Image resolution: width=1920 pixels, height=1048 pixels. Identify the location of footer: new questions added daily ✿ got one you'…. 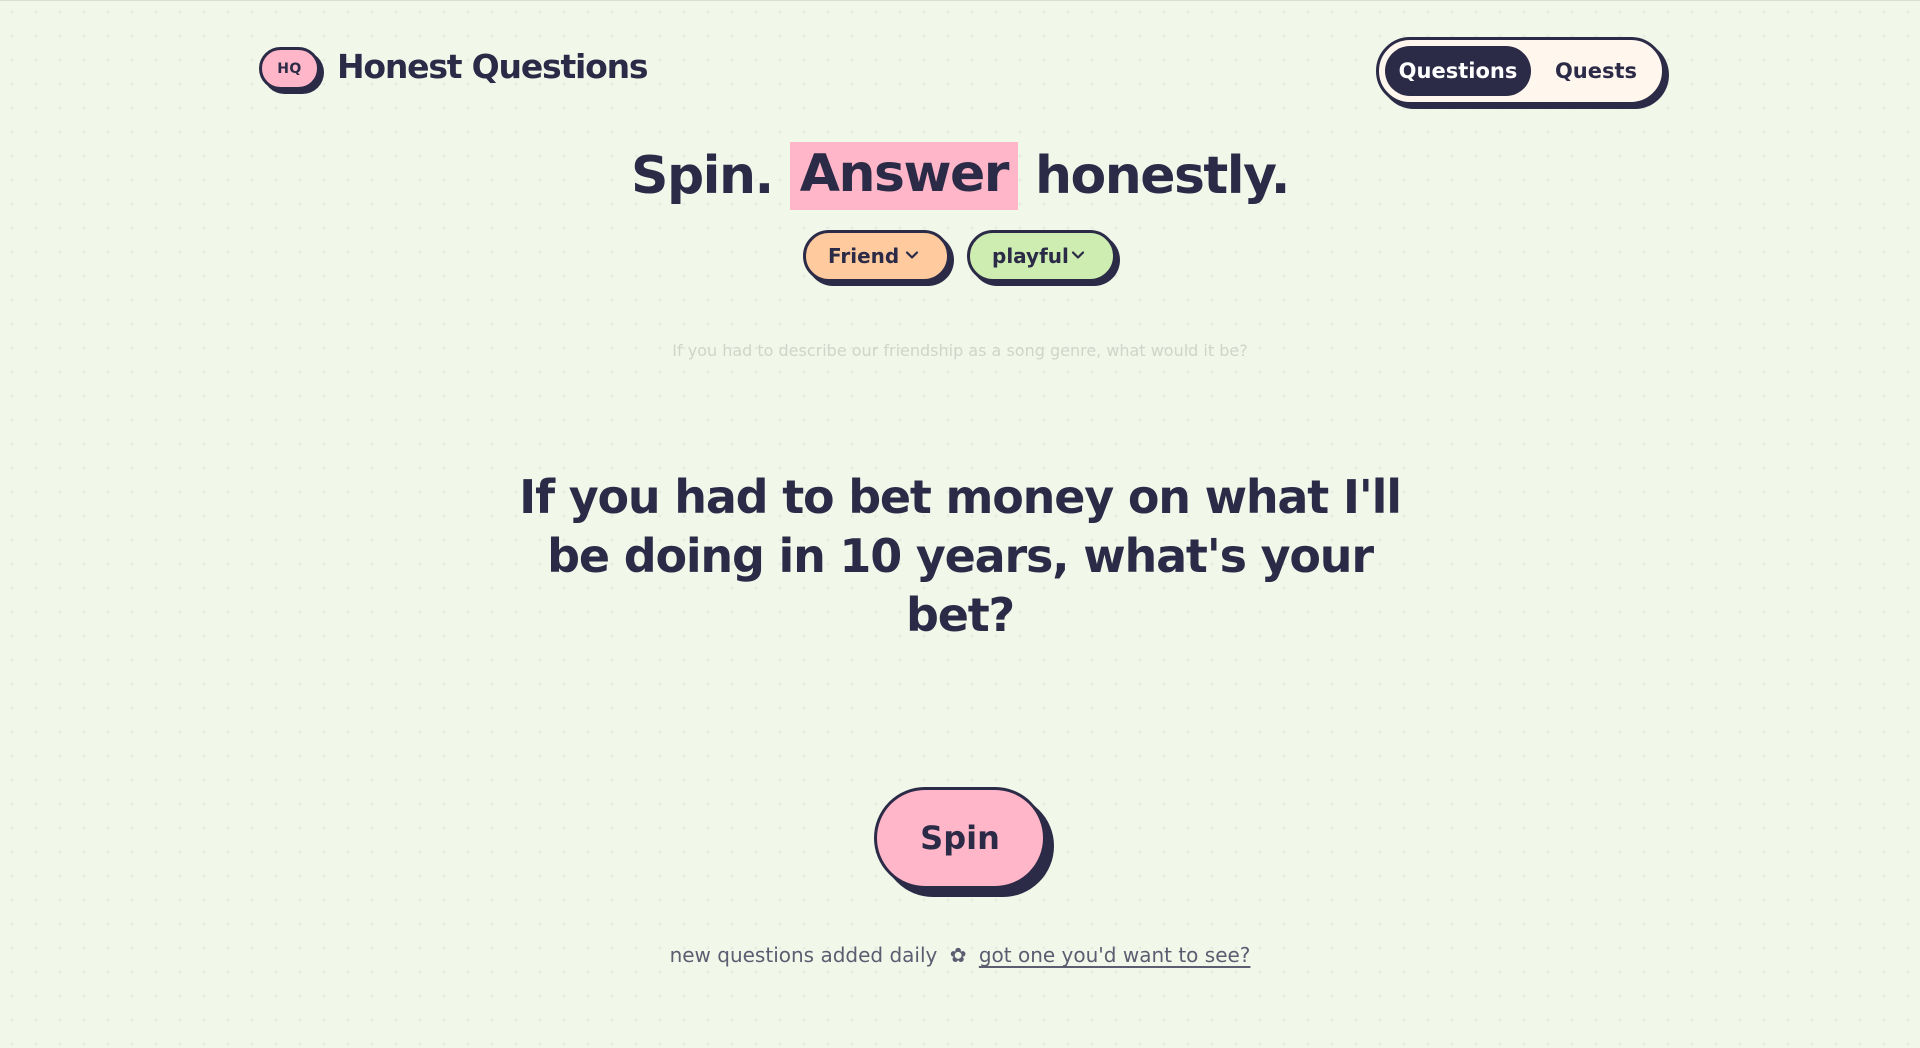
(960, 955).